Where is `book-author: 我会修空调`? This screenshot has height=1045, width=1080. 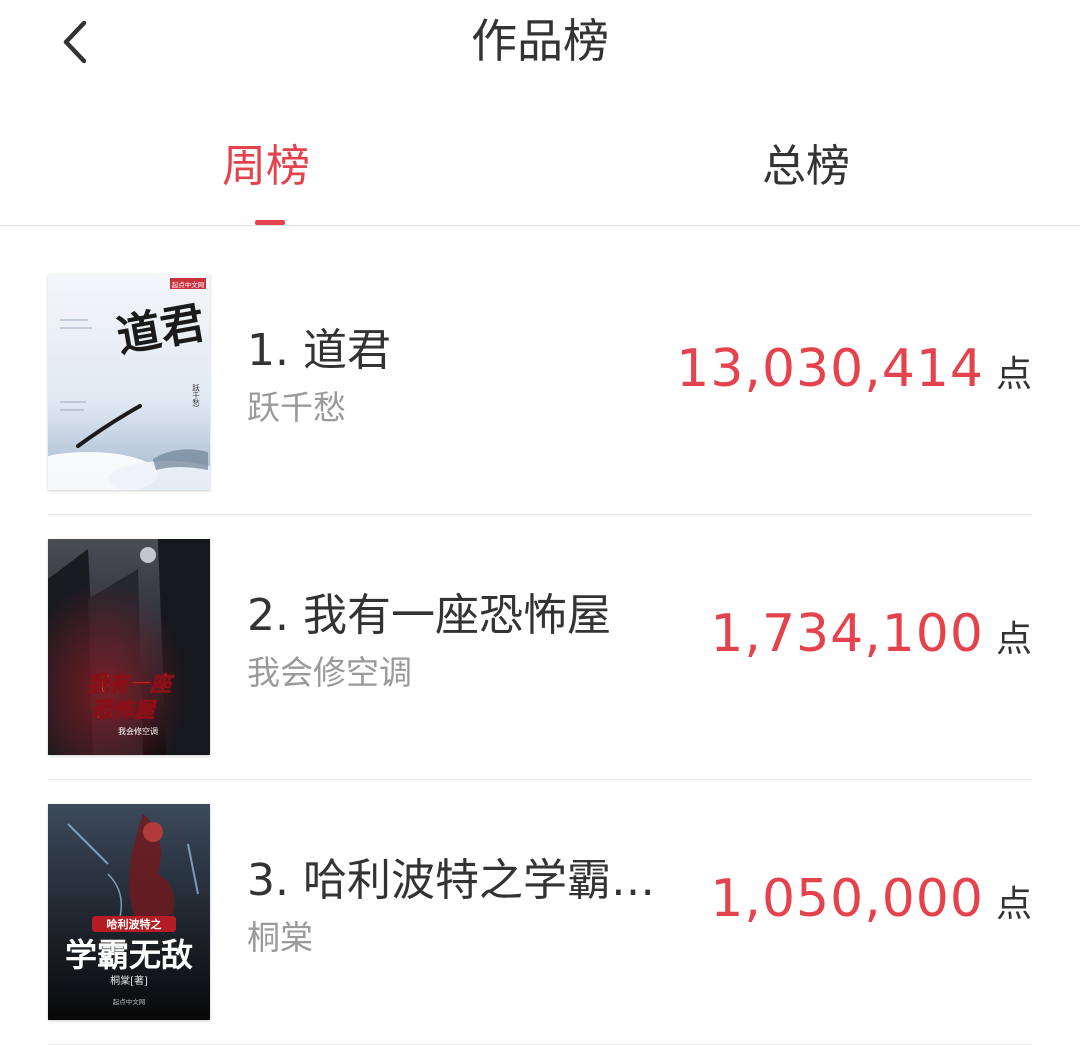
book-author: 我会修空调 is located at coordinates (329, 672).